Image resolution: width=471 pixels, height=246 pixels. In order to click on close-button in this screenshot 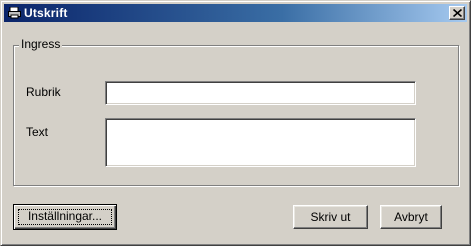, I will do `click(457, 13)`.